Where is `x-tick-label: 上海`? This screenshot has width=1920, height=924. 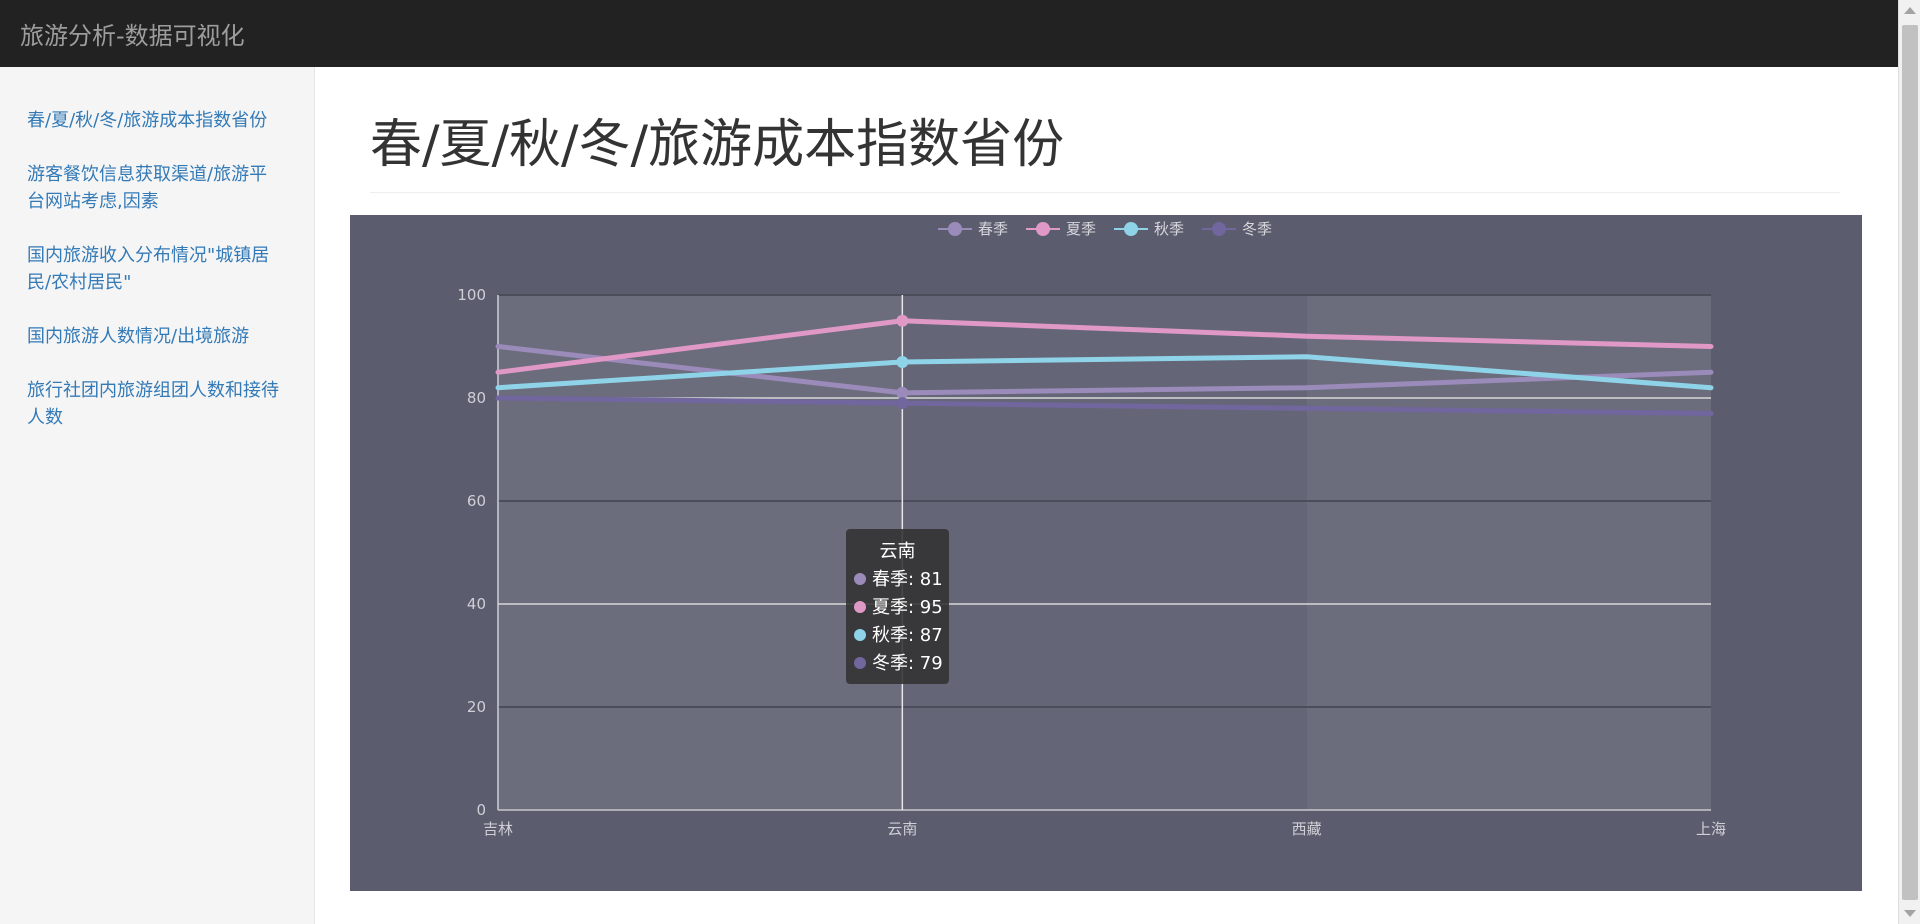
x-tick-label: 上海 is located at coordinates (1711, 829).